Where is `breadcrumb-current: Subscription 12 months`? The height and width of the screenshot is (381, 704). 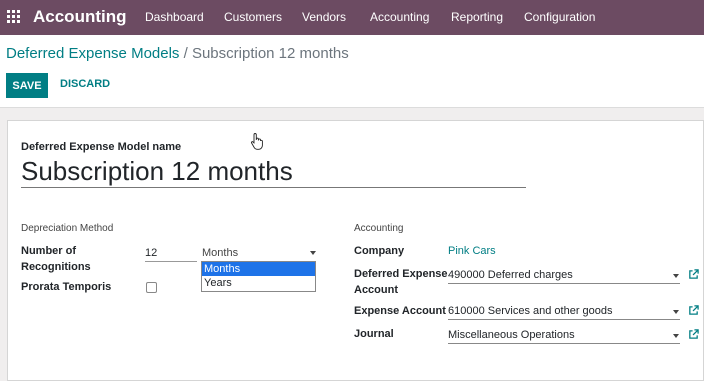
breadcrumb-current: Subscription 12 months is located at coordinates (270, 53).